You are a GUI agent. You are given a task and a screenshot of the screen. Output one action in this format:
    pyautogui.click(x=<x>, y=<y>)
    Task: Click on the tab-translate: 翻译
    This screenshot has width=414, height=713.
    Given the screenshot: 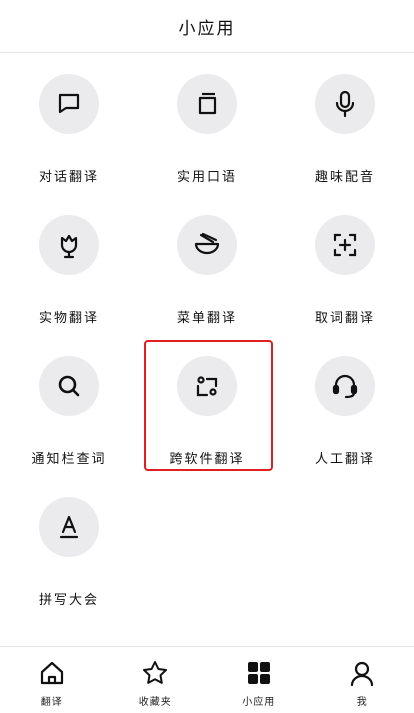 What is the action you would take?
    pyautogui.click(x=52, y=680)
    